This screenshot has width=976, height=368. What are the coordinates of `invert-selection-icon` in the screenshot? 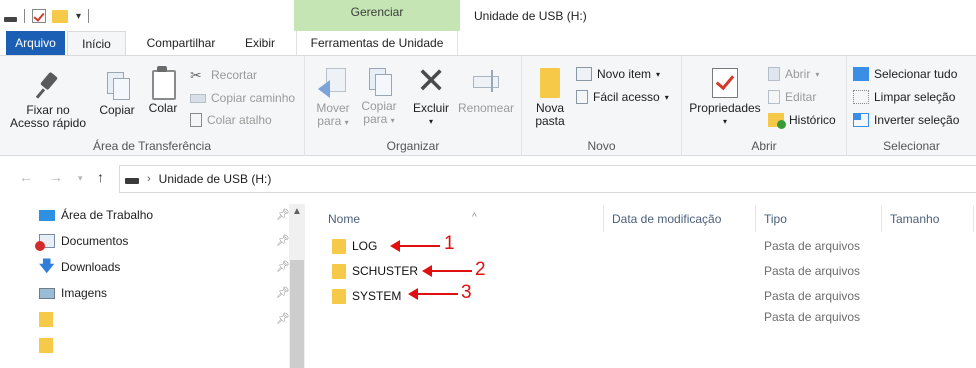 It's located at (861, 120).